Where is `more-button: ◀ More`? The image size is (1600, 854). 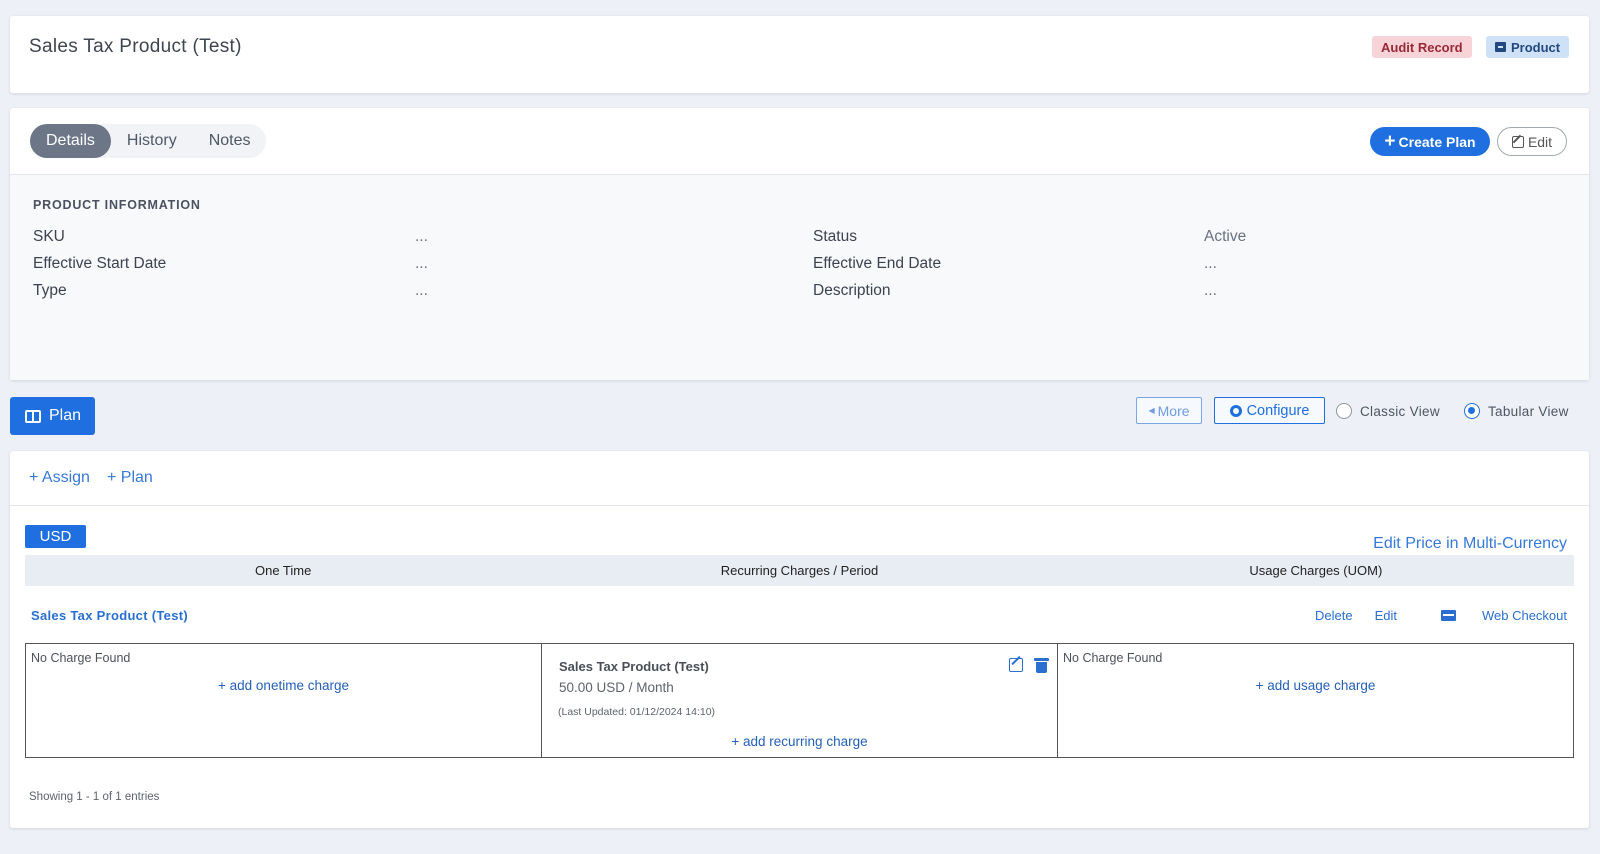 more-button: ◀ More is located at coordinates (1169, 410).